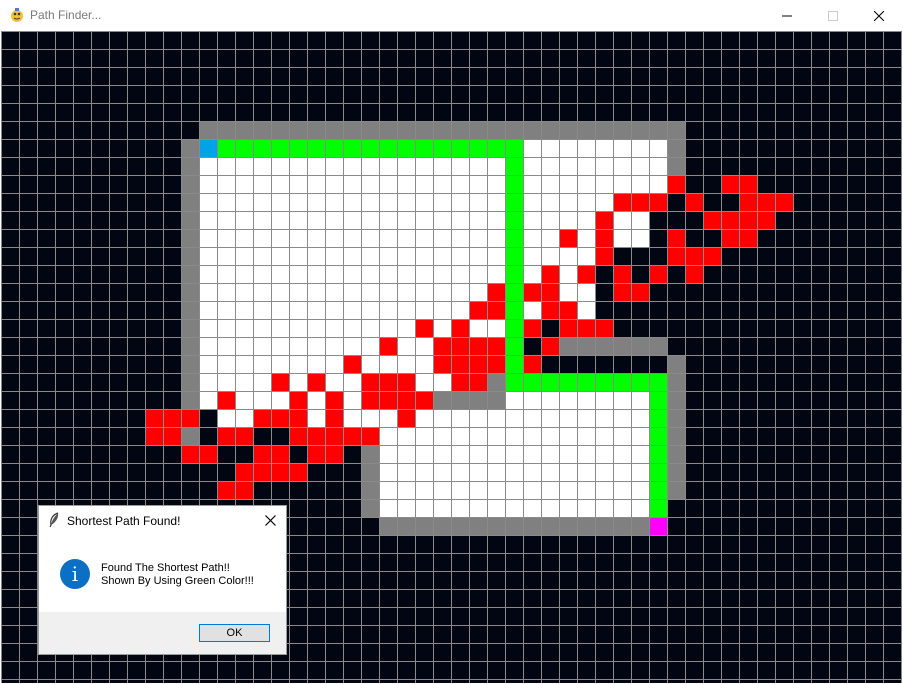  I want to click on ok-button: OK, so click(234, 633).